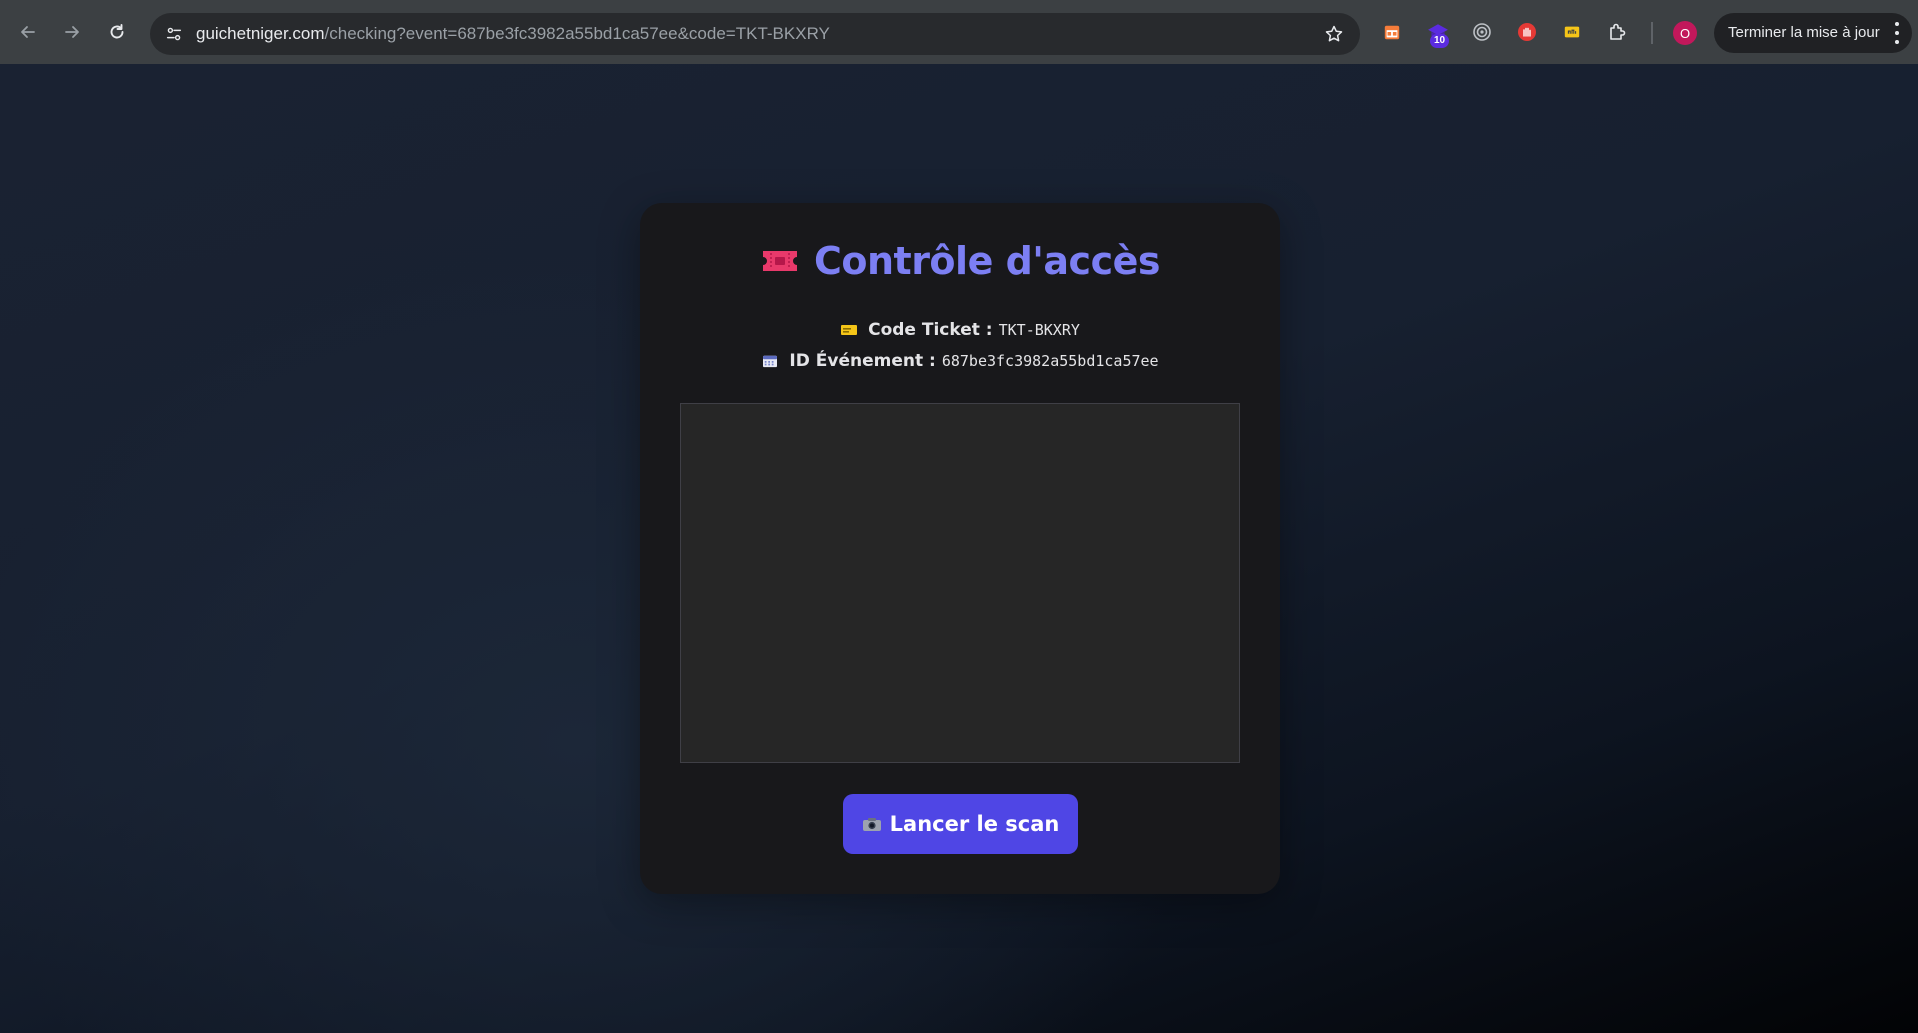  What do you see at coordinates (1440, 41) in the screenshot?
I see `extension-badge: 10` at bounding box center [1440, 41].